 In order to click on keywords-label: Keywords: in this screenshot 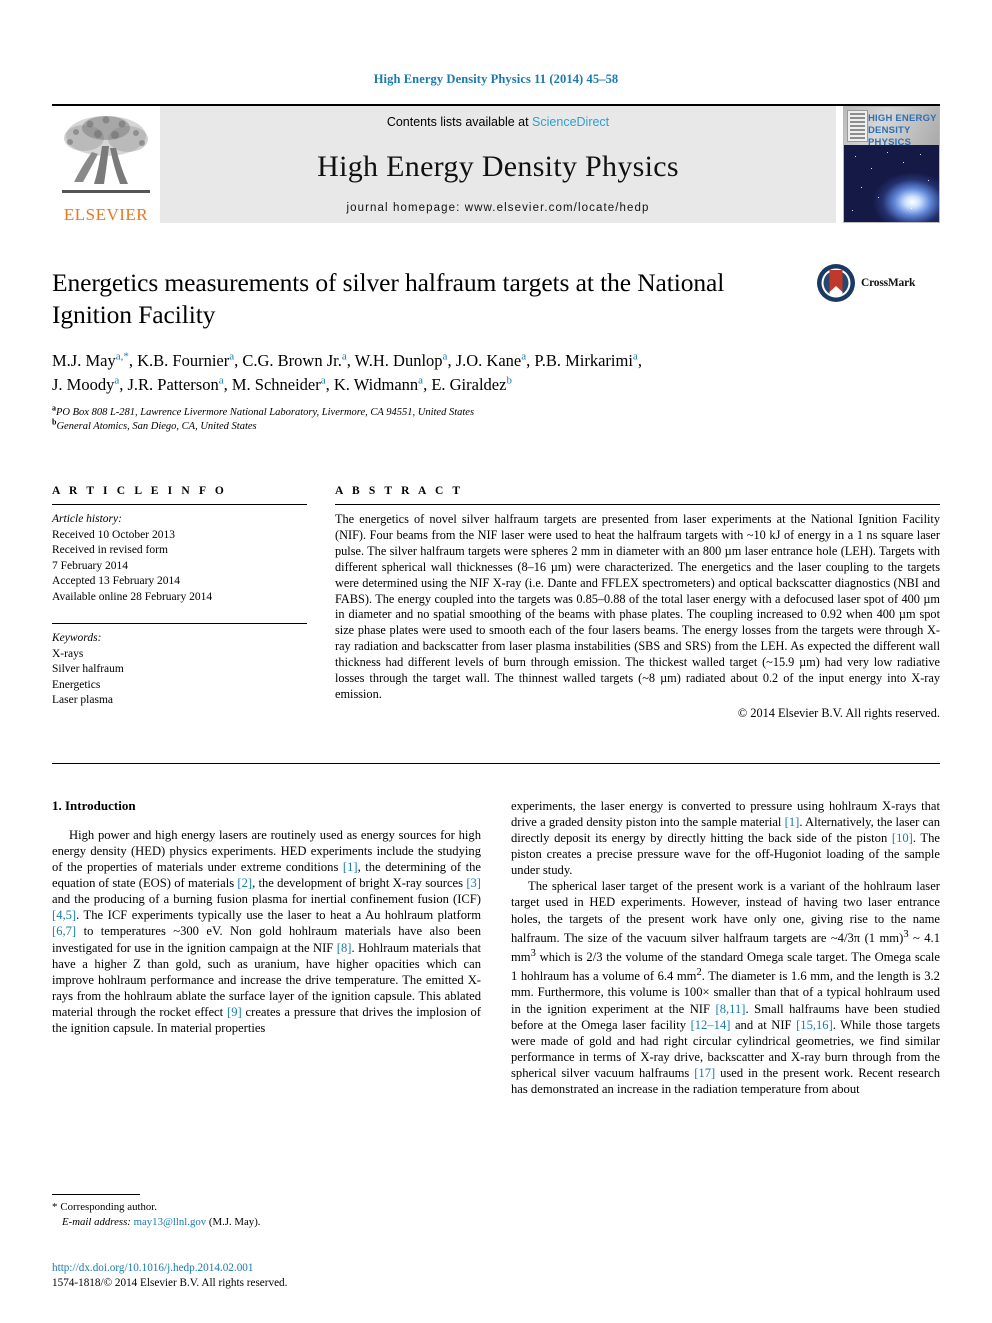, I will do `click(77, 638)`.